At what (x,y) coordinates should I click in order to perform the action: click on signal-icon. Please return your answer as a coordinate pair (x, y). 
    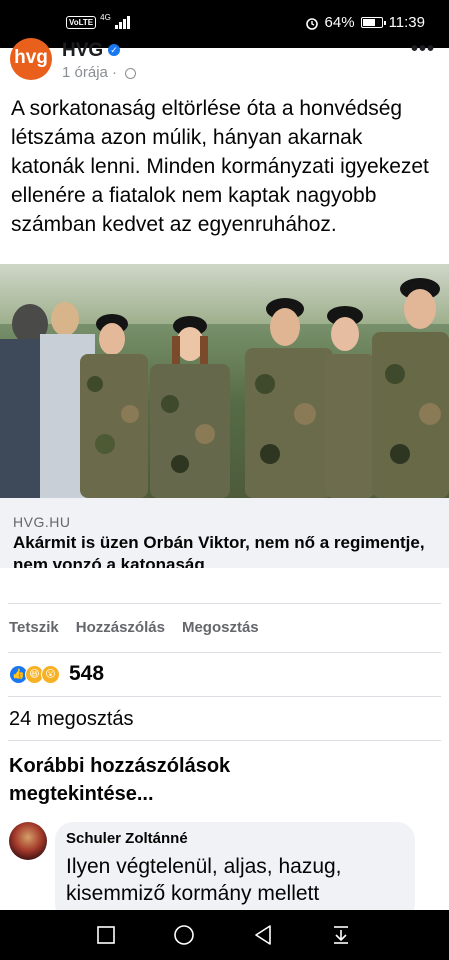
    Looking at the image, I should click on (122, 22).